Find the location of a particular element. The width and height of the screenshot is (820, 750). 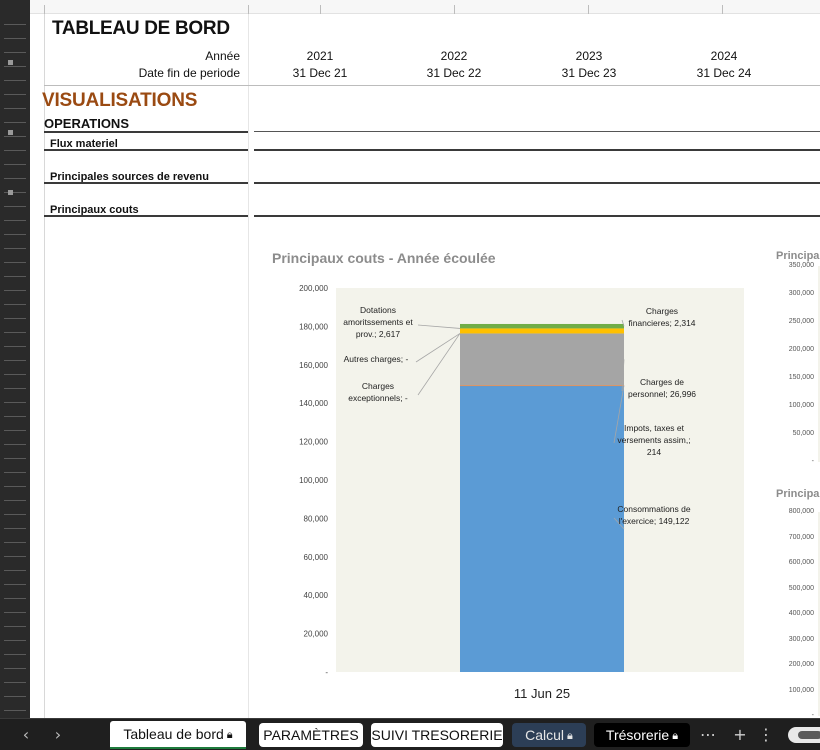

more-icon: ⋯ is located at coordinates (708, 735).